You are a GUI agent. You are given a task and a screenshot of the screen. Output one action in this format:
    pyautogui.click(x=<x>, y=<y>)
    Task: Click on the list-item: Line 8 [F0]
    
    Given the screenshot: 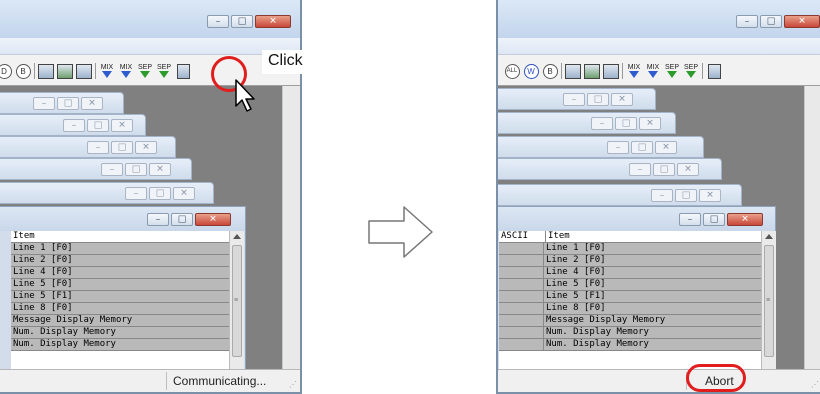 What is the action you would take?
    pyautogui.click(x=630, y=309)
    